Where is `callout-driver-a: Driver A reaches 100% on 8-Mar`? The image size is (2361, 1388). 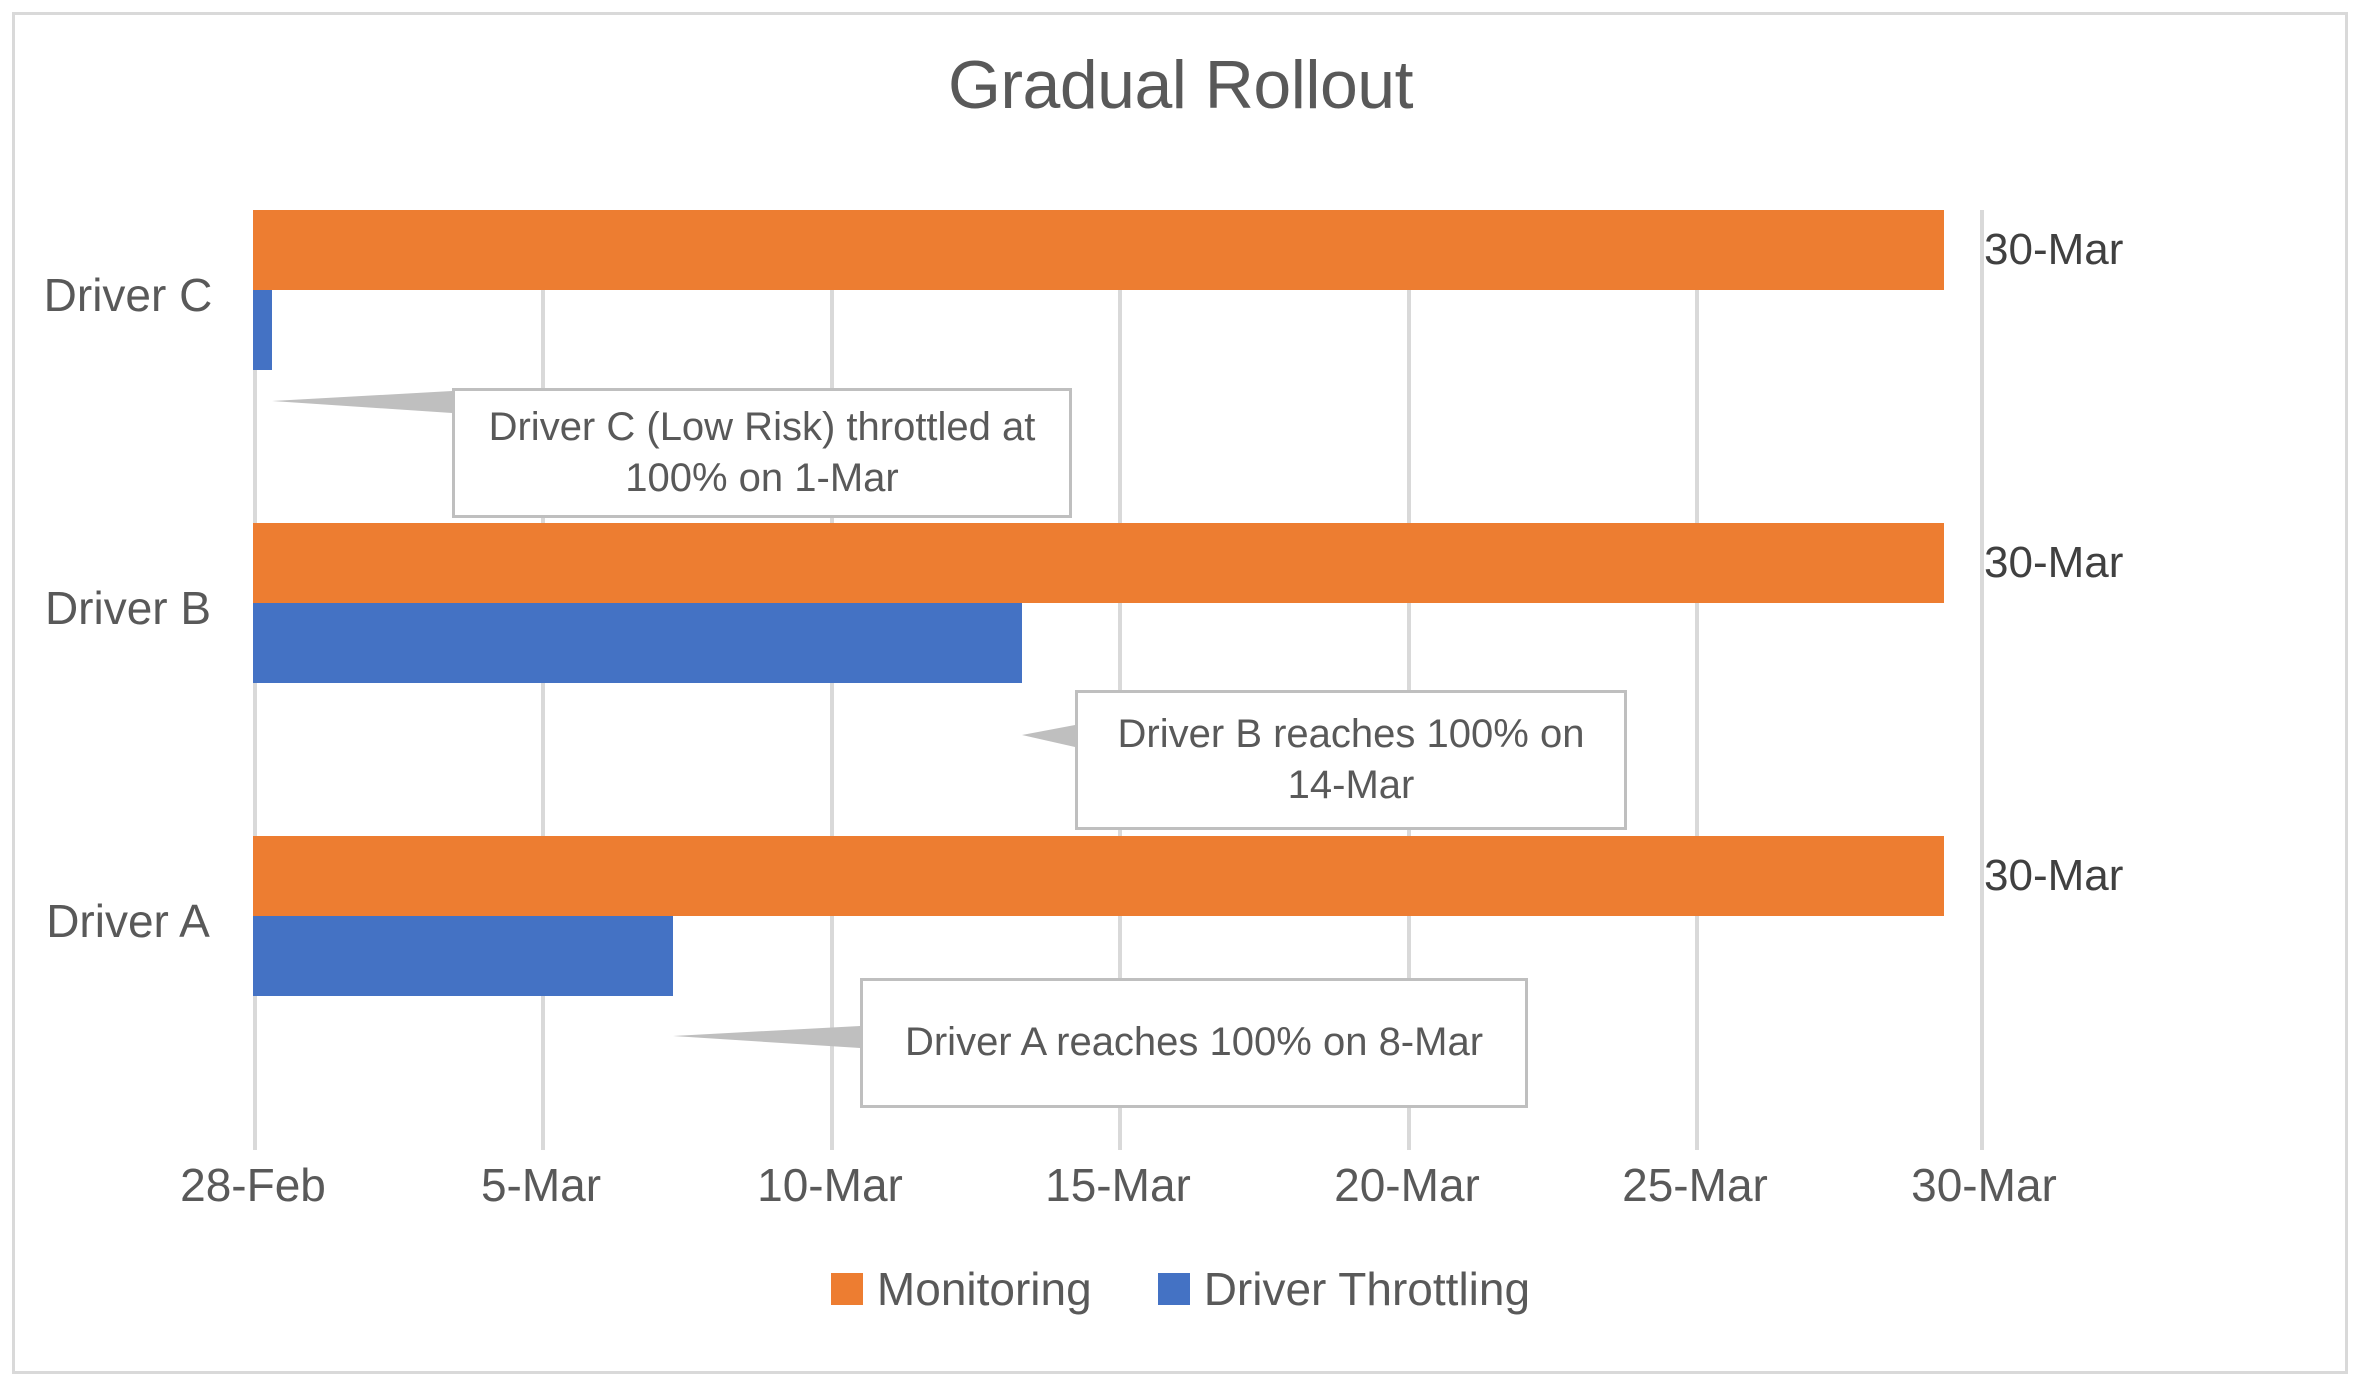 callout-driver-a: Driver A reaches 100% on 8-Mar is located at coordinates (1194, 1043).